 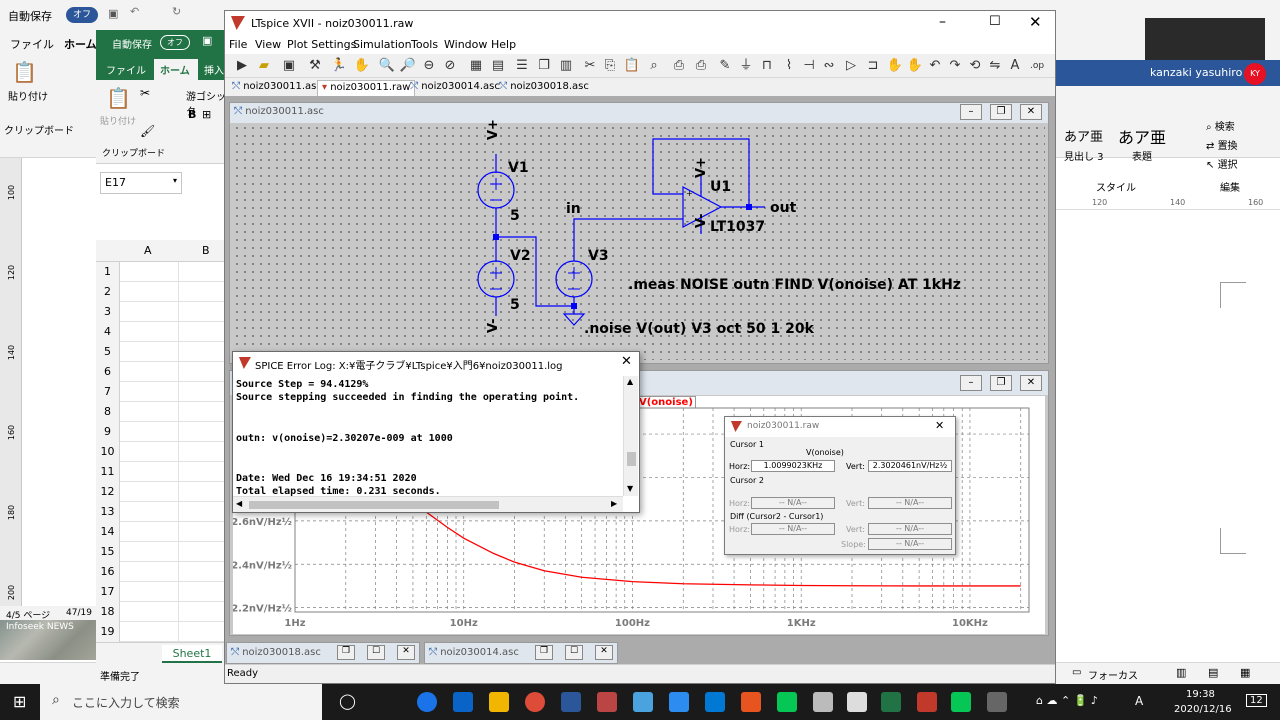 I want to click on outlook-icon, so click(x=463, y=702).